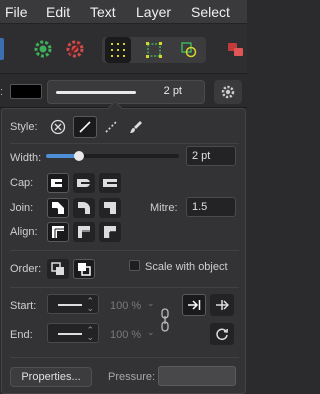 This screenshot has height=394, width=320. I want to click on swap-arrowheads-button, so click(222, 334).